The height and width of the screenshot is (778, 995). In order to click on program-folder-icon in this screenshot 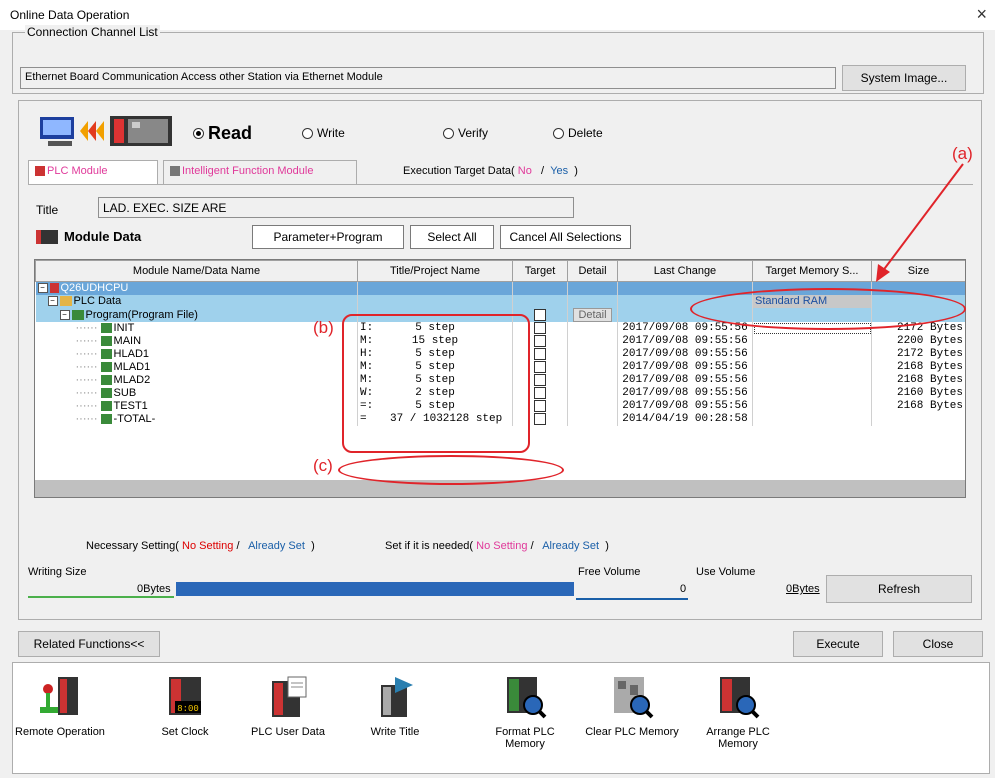, I will do `click(77, 314)`.